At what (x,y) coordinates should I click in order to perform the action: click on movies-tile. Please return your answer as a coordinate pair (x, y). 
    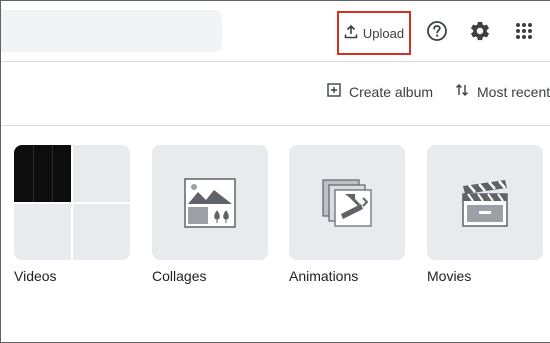
    Looking at the image, I should click on (485, 202).